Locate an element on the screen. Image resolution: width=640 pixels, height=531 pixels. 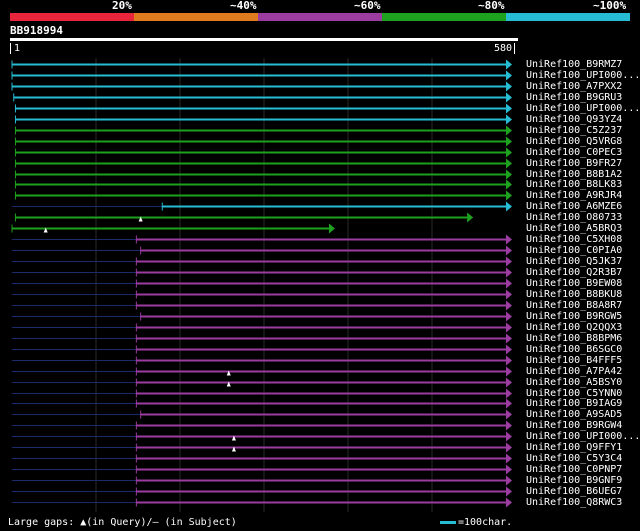
hit-label: UniRef100_Q8RWC3 is located at coordinates (574, 502).